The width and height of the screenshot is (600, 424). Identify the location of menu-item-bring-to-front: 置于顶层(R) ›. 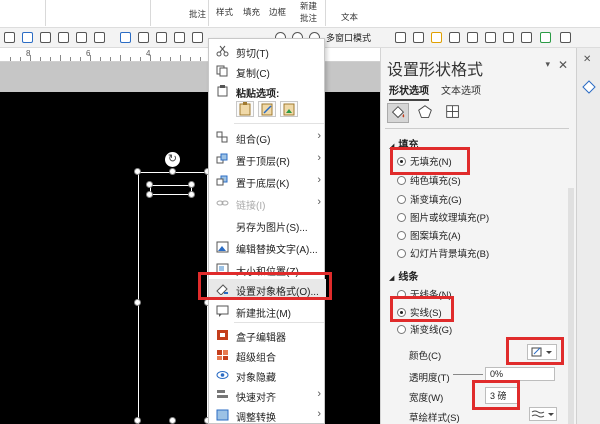
(267, 159).